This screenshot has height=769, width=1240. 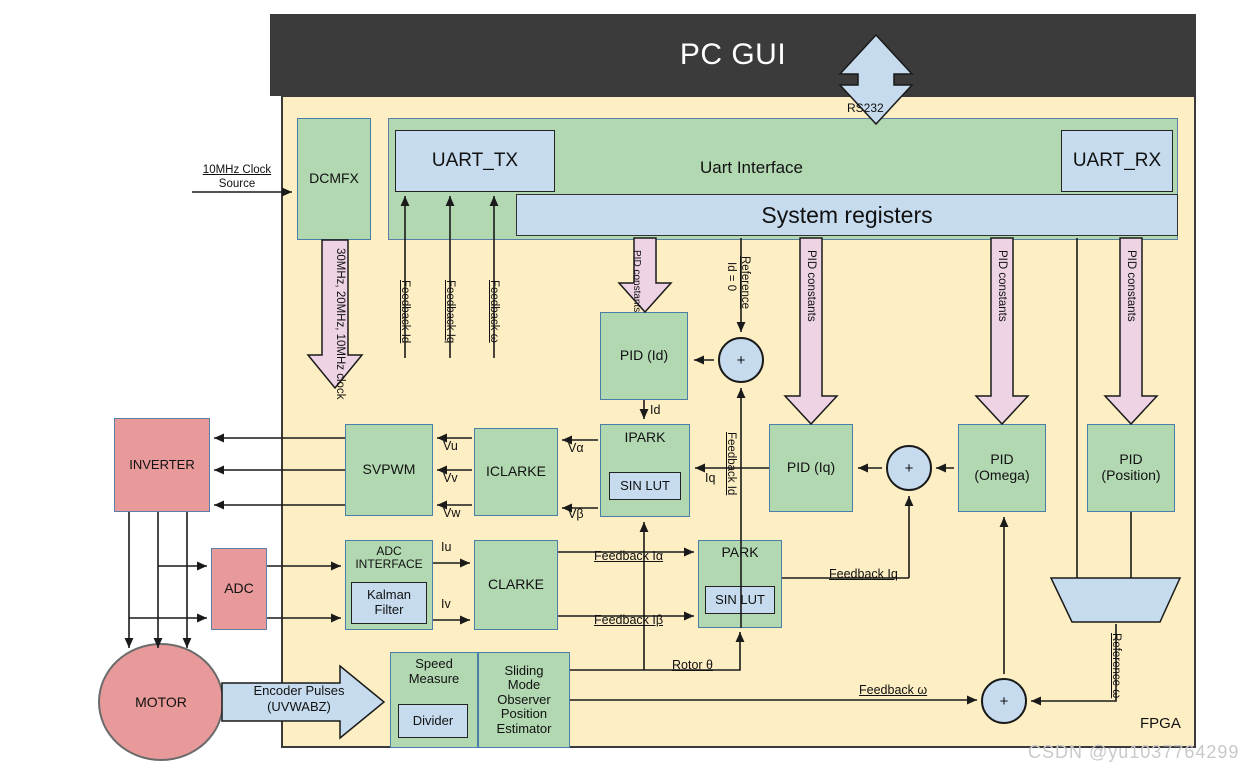 What do you see at coordinates (1115, 600) in the screenshot?
I see `reference-mux` at bounding box center [1115, 600].